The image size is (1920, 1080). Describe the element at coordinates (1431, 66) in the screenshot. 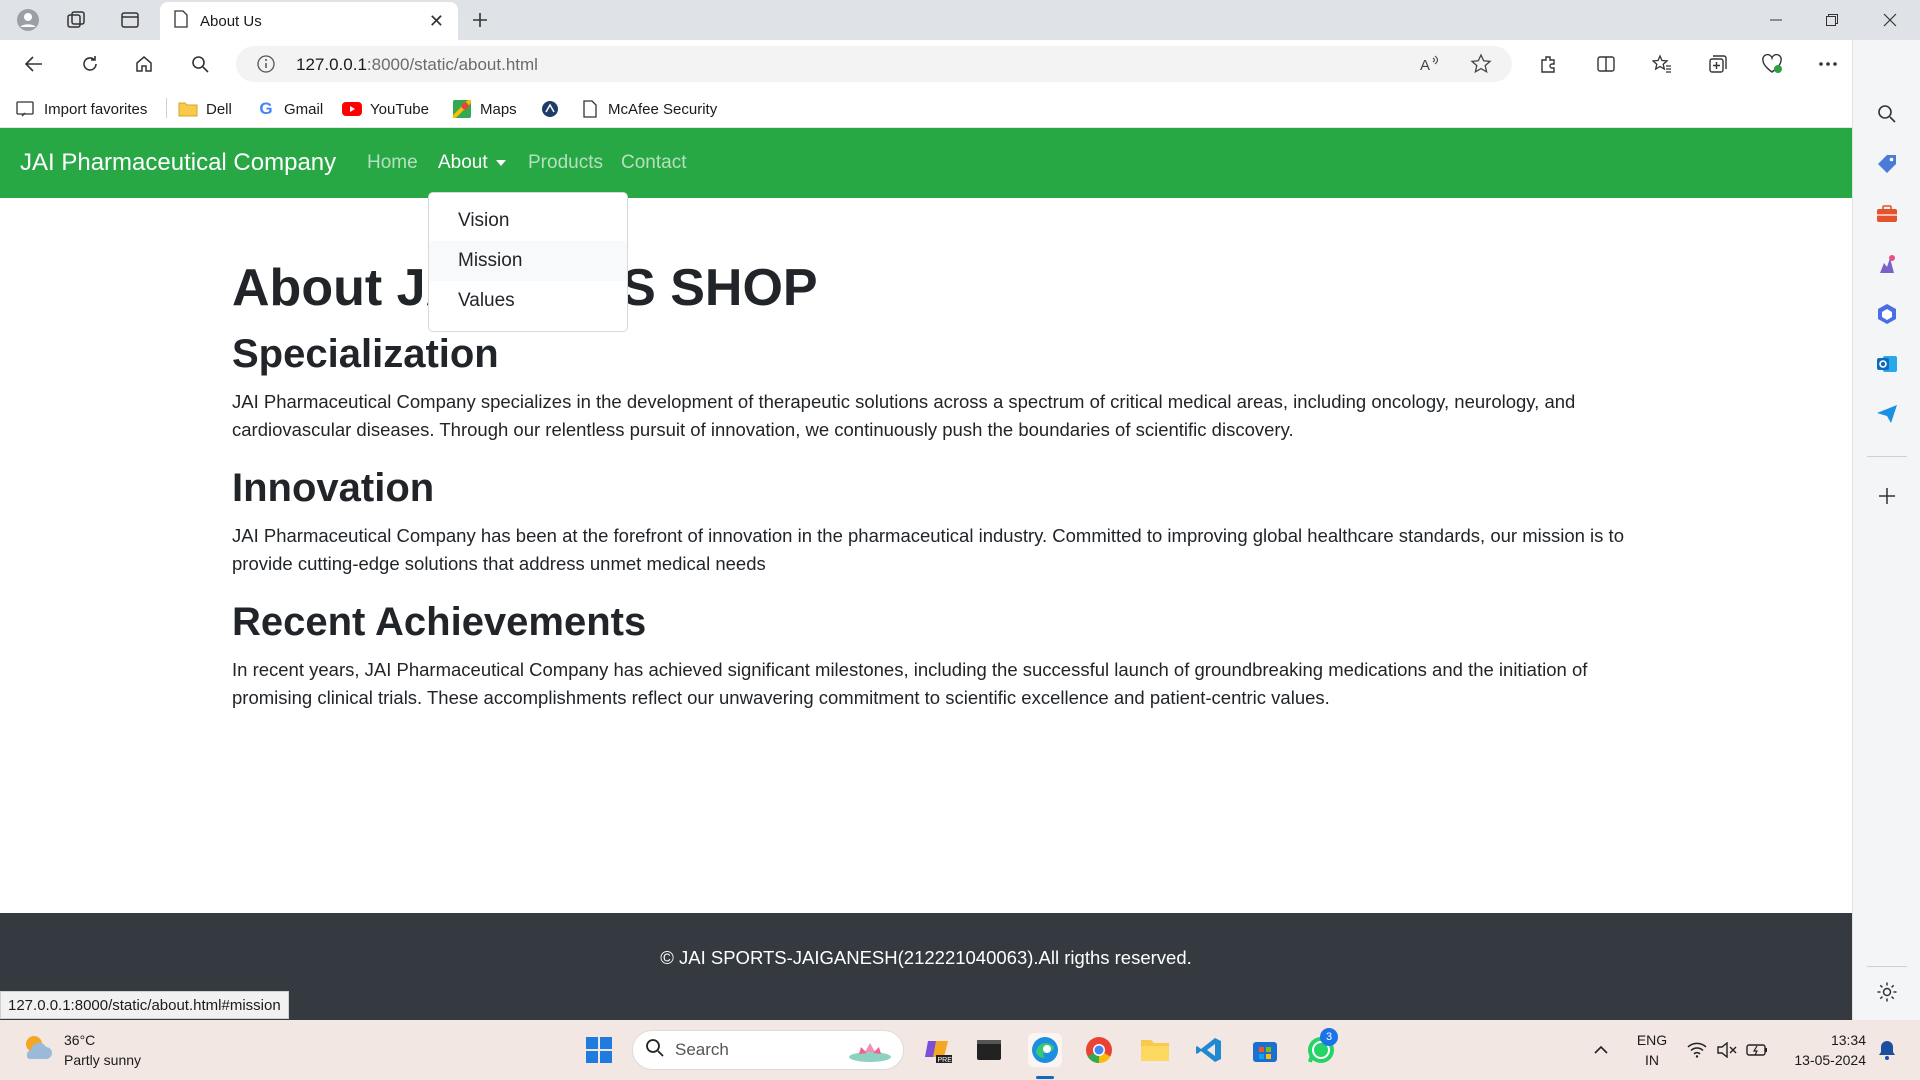

I see `read-aloud-icon: A` at that location.